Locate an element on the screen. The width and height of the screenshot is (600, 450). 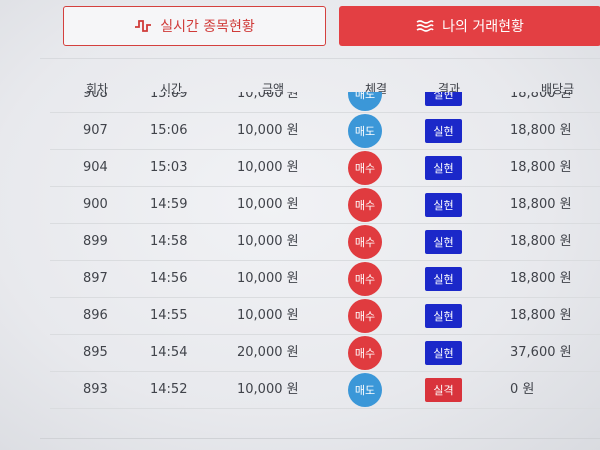
round-cell: 904 is located at coordinates (95, 167).